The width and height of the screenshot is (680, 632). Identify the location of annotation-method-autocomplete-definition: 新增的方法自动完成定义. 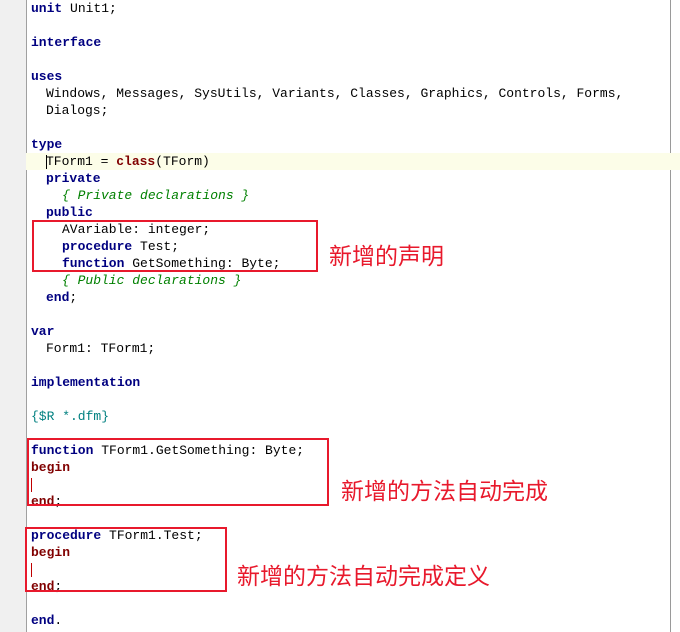
(363, 577).